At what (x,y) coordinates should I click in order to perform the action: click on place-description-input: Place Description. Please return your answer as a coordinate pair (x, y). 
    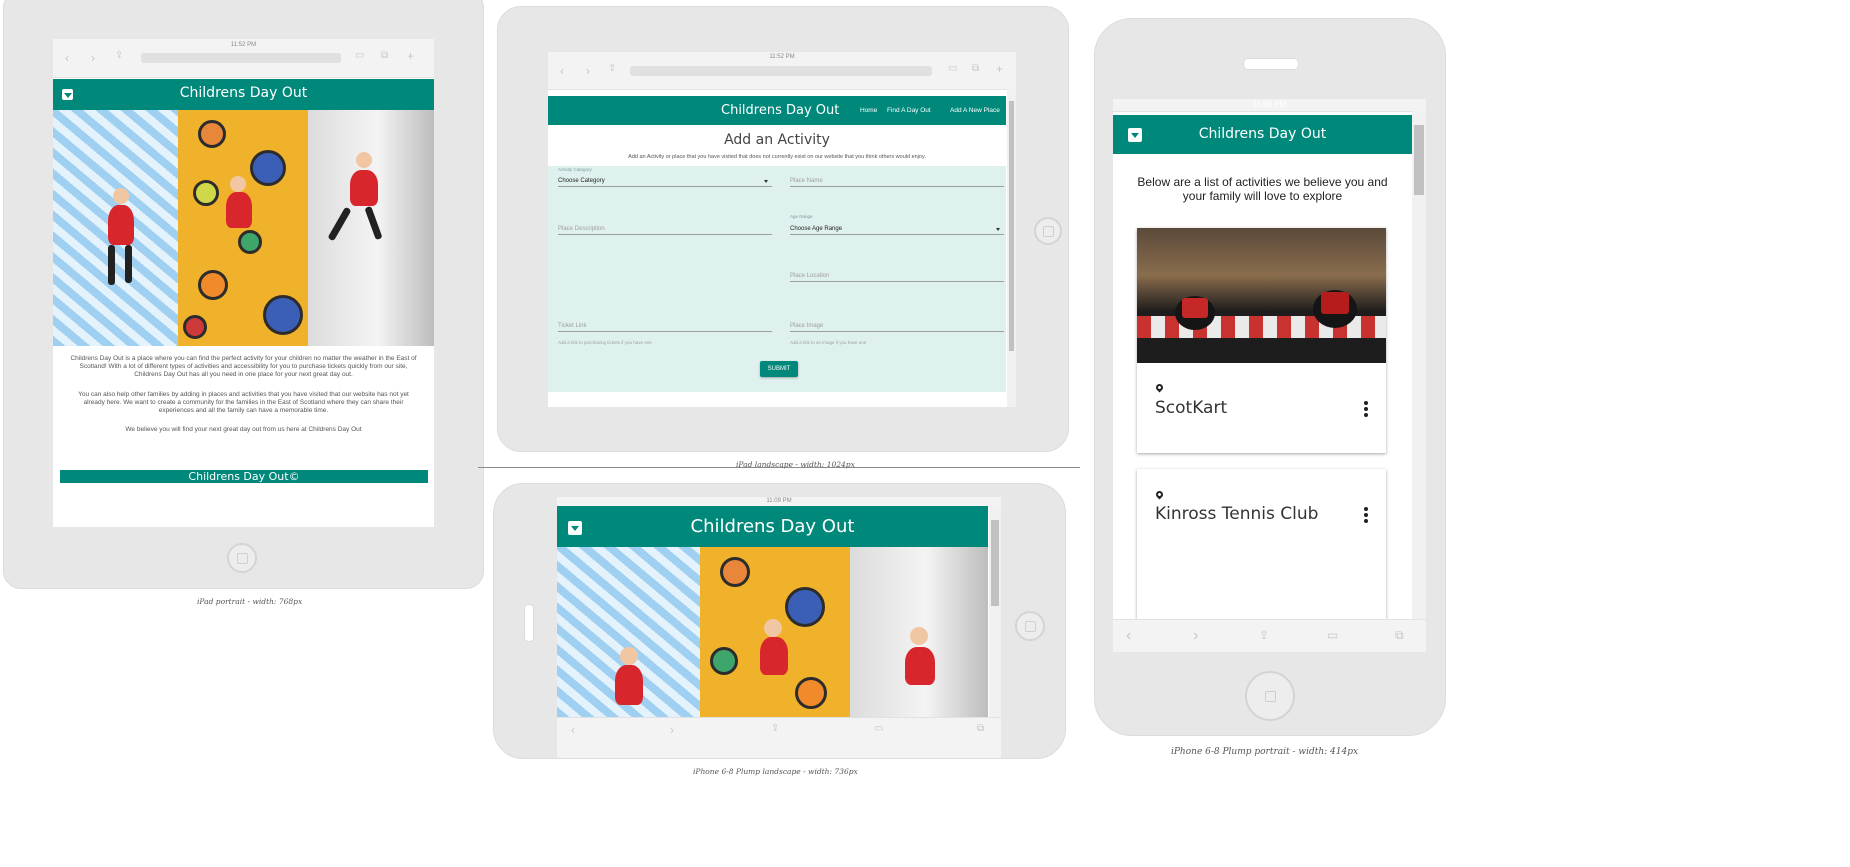
    Looking at the image, I should click on (665, 230).